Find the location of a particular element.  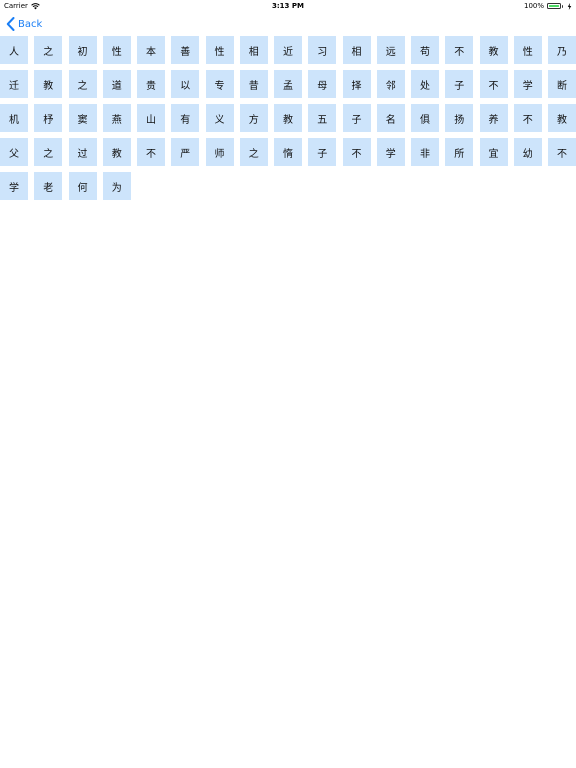

status-bar: Carrier 3:13 PM 100% is located at coordinates (288, 6).